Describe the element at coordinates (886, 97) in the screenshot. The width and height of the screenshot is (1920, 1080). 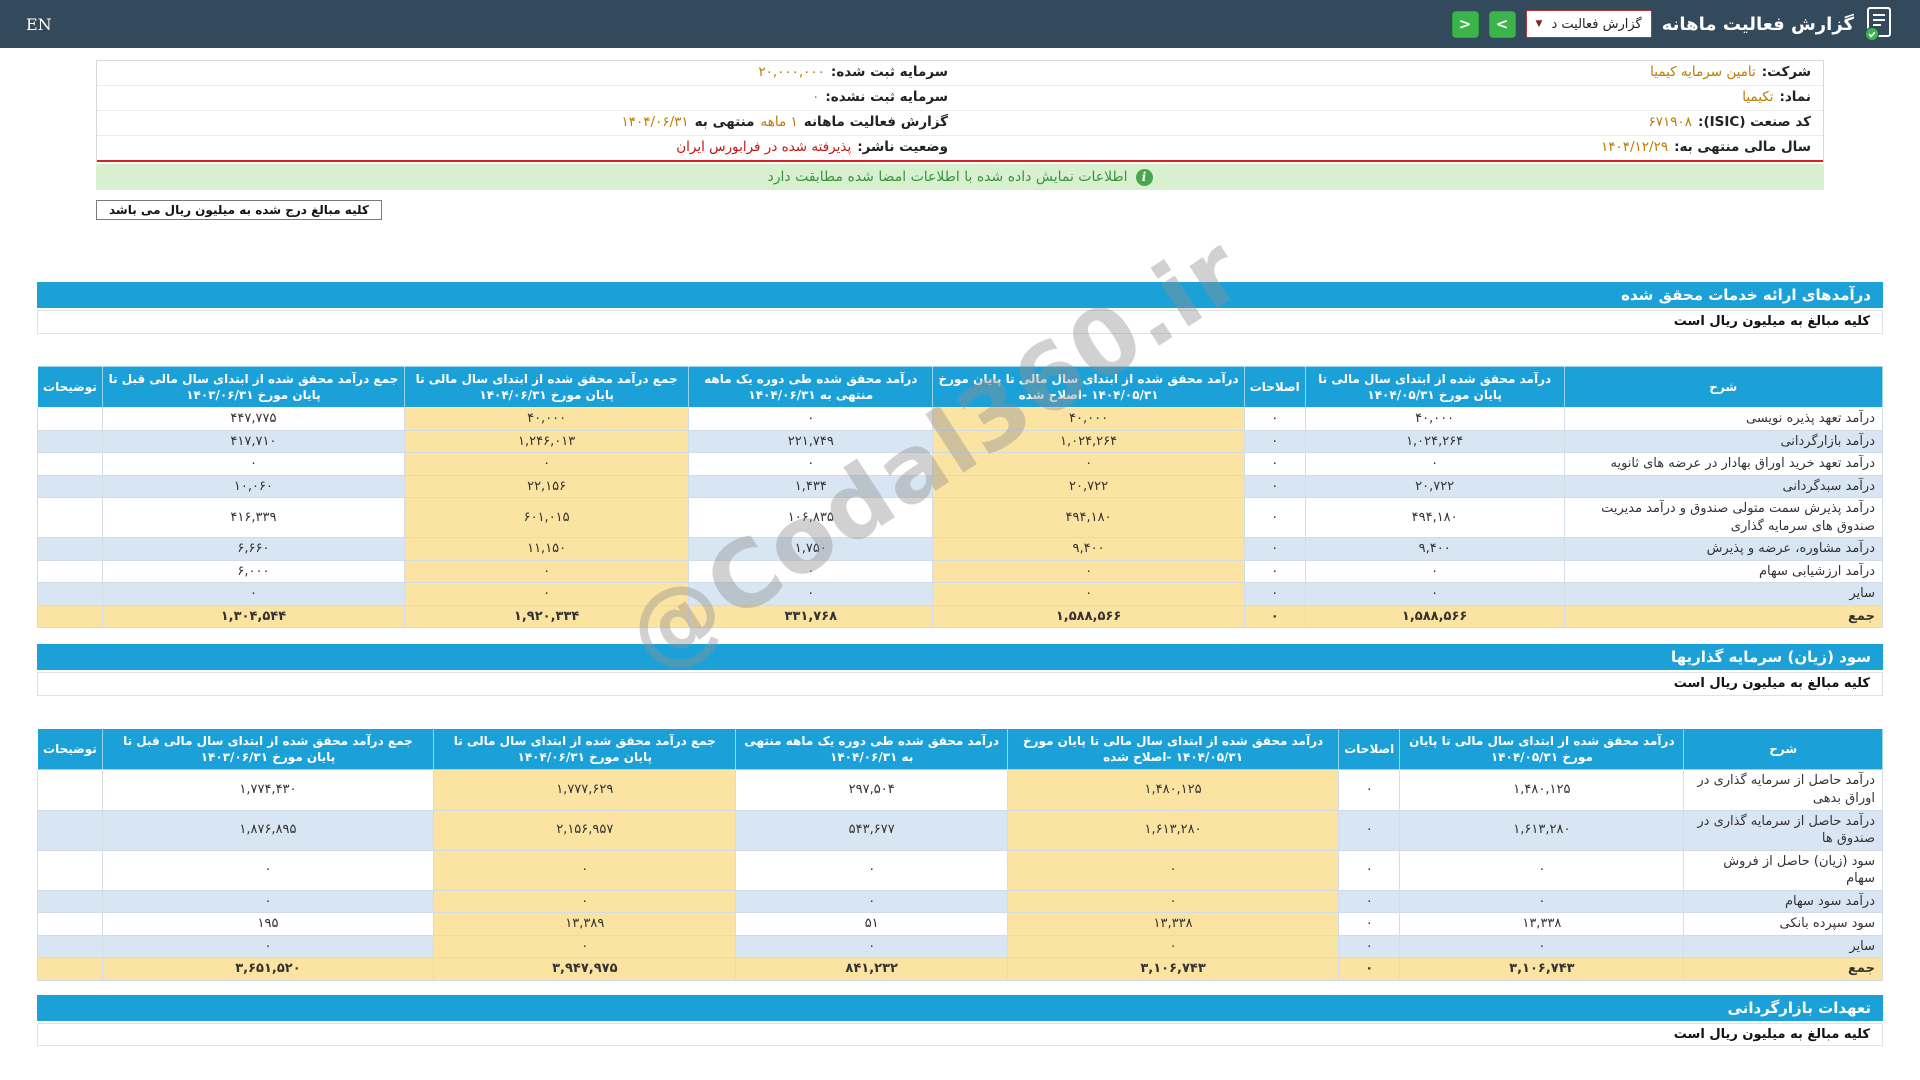
I see `field-label: سرمایه ثبت نشده:` at that location.